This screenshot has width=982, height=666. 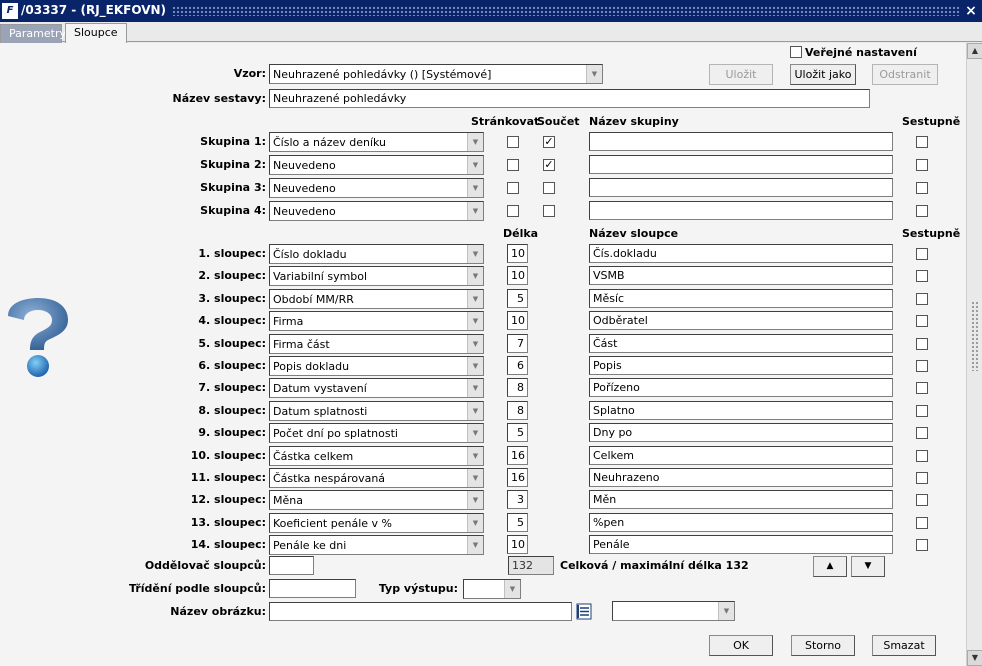 I want to click on column-name-input: Splatno, so click(x=741, y=410).